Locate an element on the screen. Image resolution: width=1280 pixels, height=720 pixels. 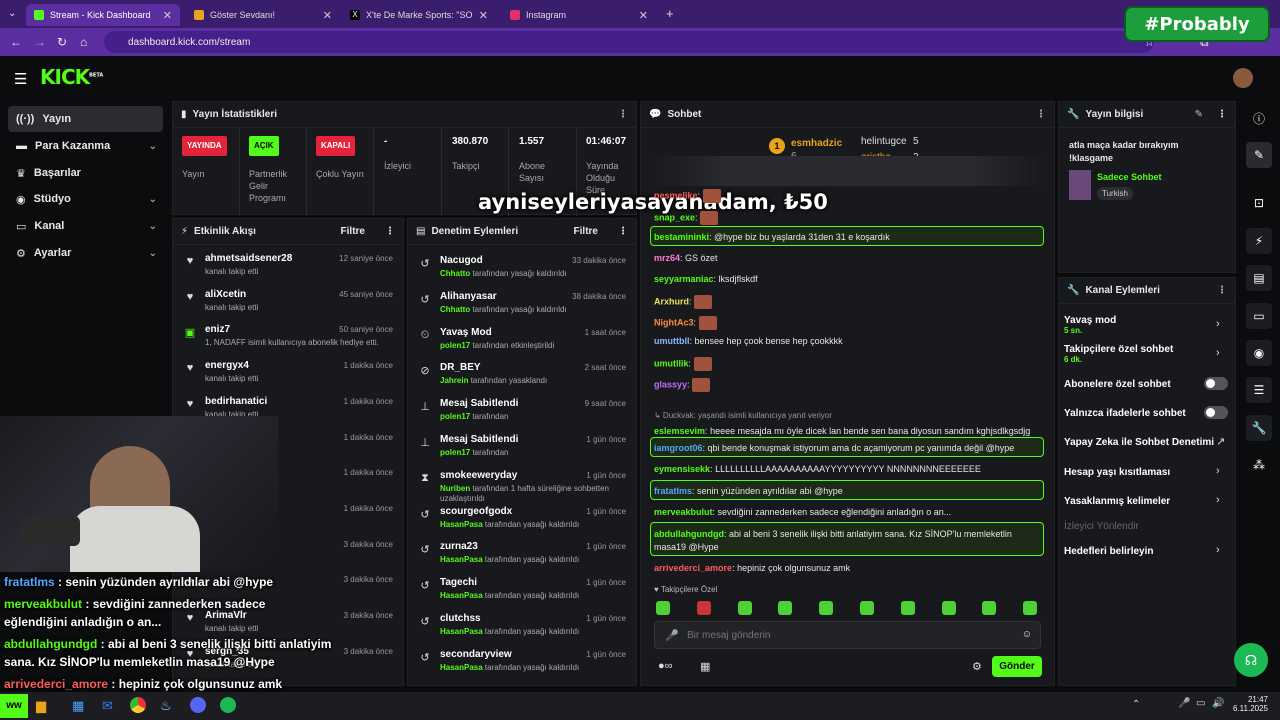
broadcast-icon: ◉ is located at coordinates (1259, 353).